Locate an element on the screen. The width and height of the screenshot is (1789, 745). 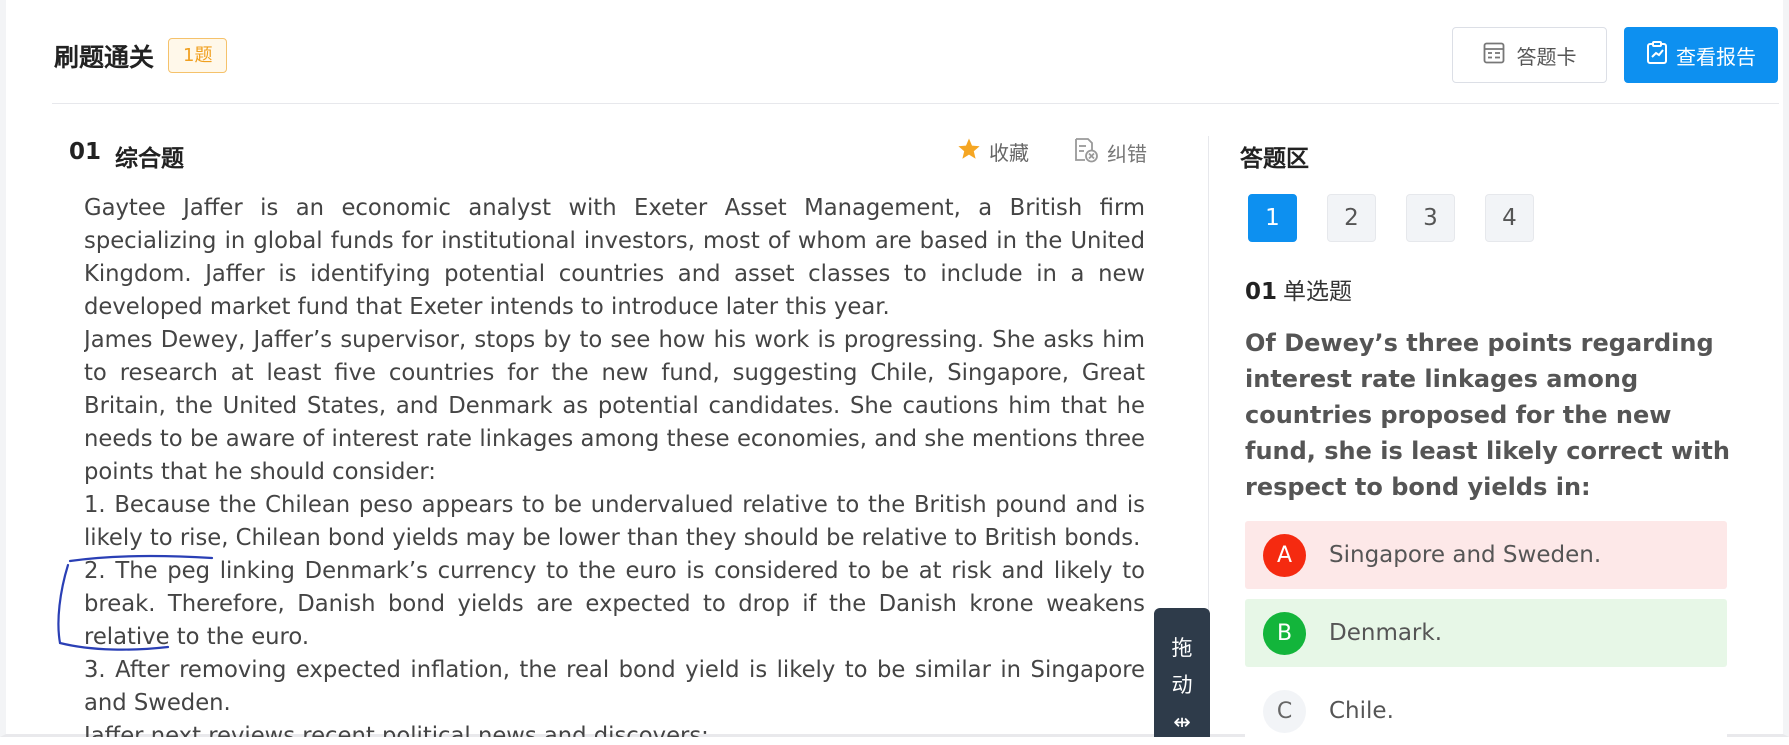
question-tab-2: 2 is located at coordinates (1351, 218).